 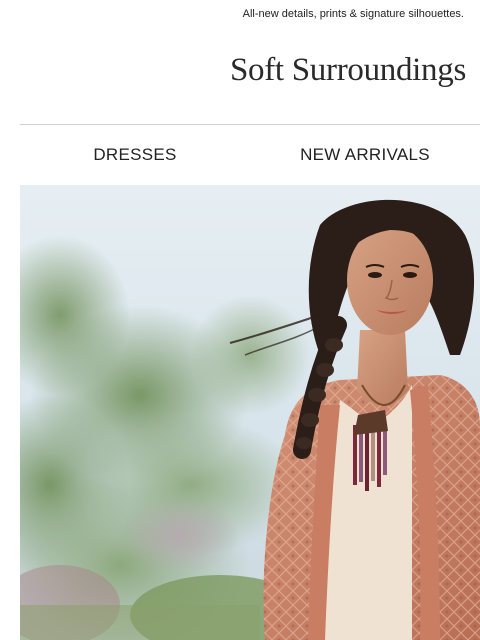 I want to click on main-nav: DRESSES NEW ARRIVALS, so click(x=250, y=155).